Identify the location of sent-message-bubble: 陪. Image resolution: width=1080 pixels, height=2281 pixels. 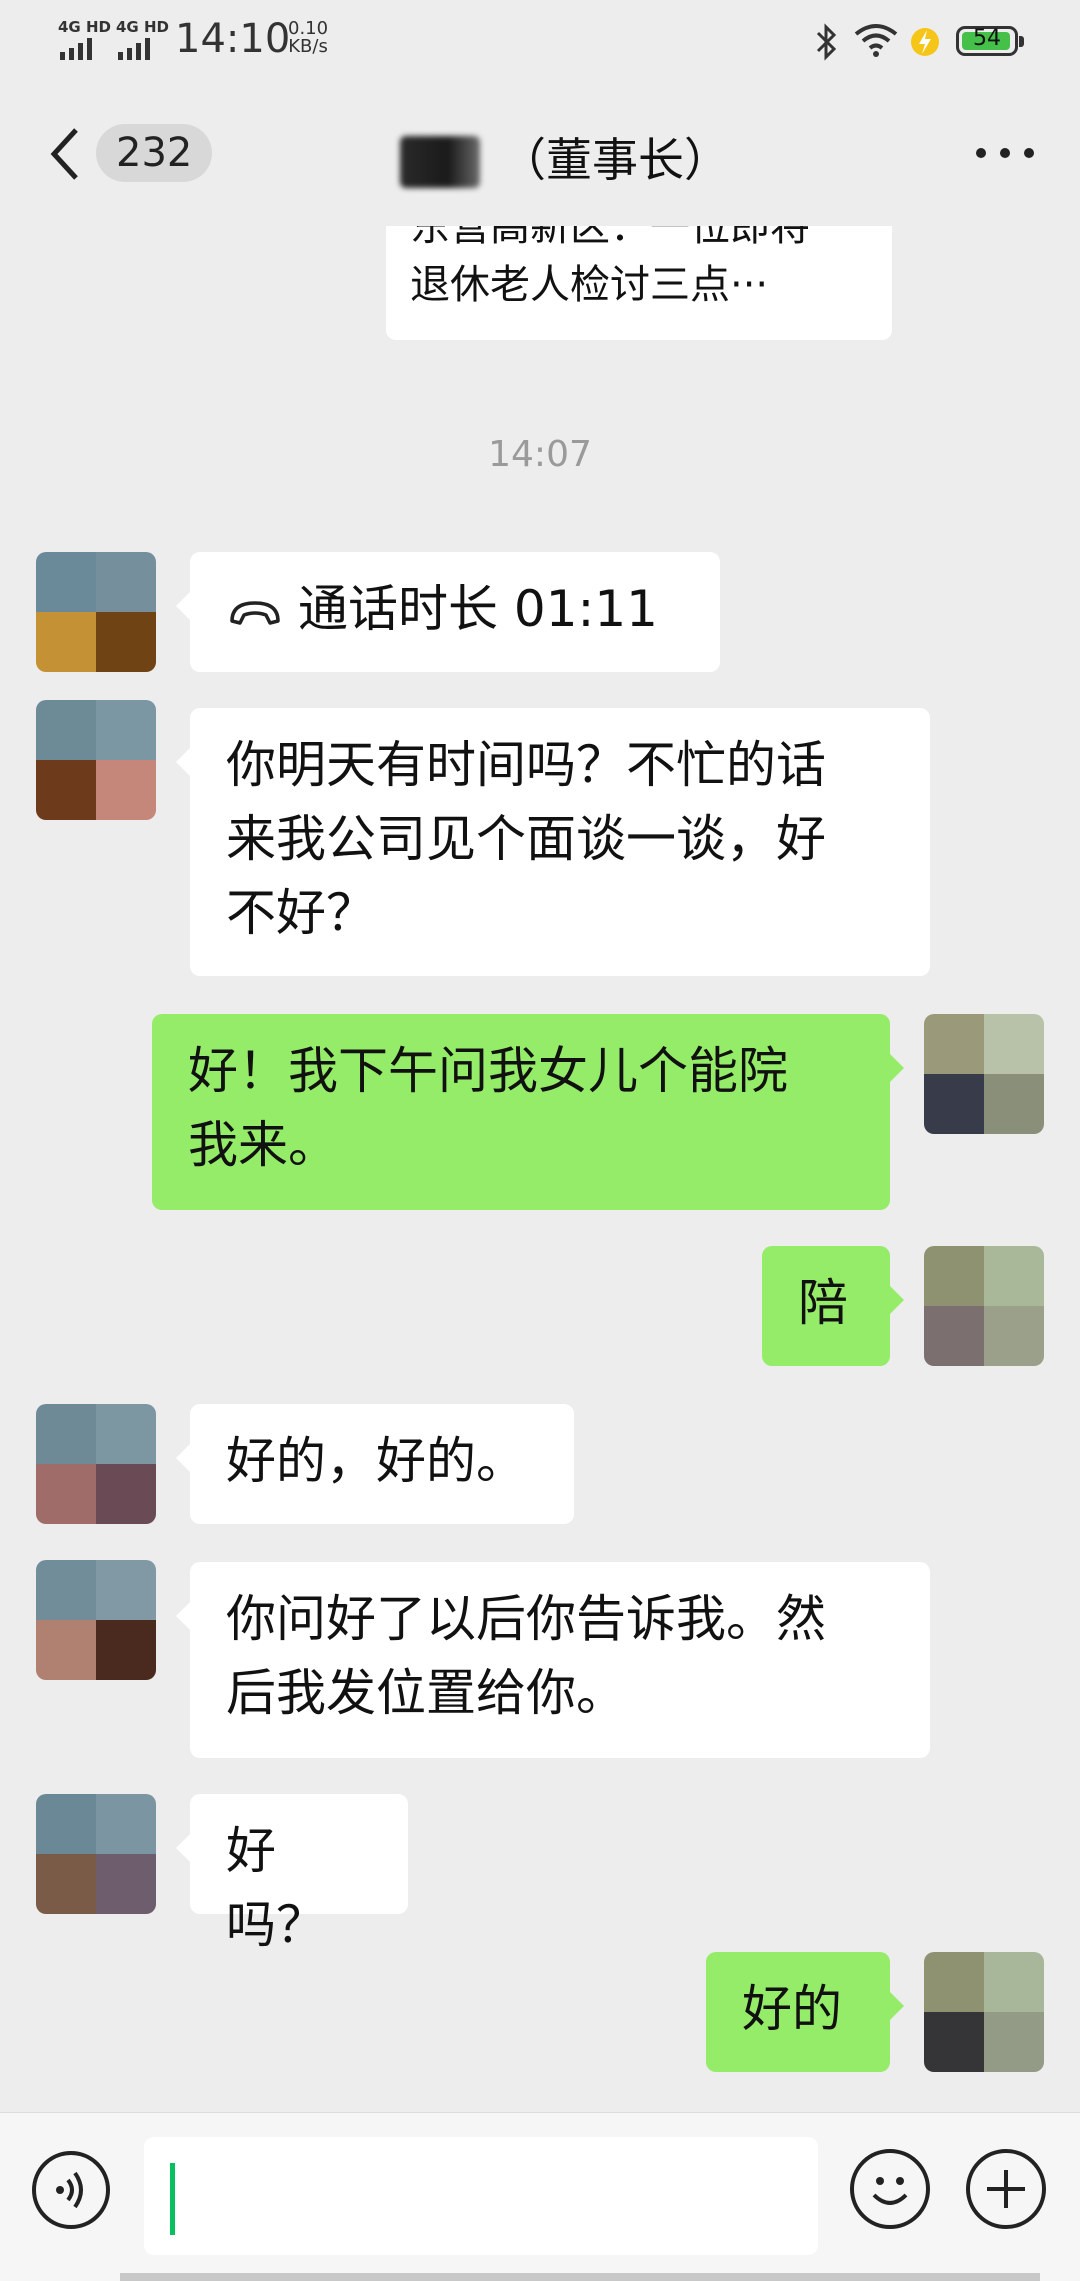
(833, 1306).